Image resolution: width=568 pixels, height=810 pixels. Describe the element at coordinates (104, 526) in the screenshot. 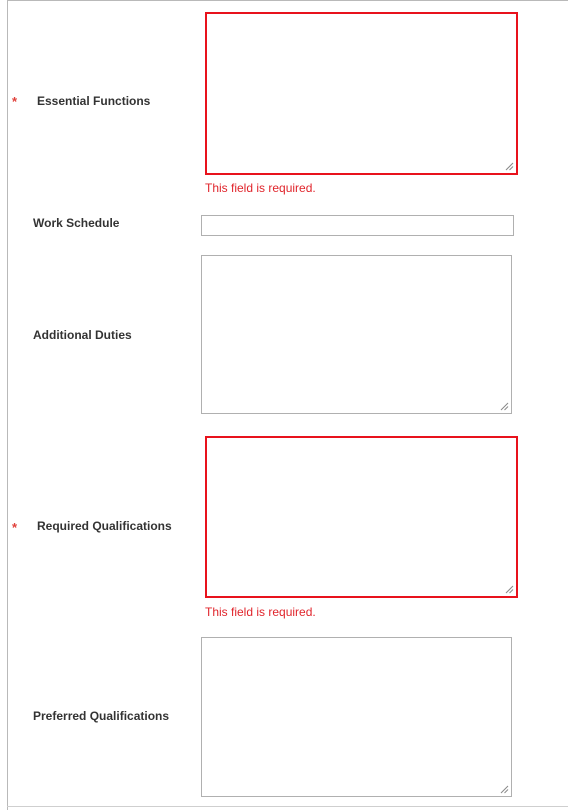

I see `required-qualifications-label: Required Qualifications` at that location.